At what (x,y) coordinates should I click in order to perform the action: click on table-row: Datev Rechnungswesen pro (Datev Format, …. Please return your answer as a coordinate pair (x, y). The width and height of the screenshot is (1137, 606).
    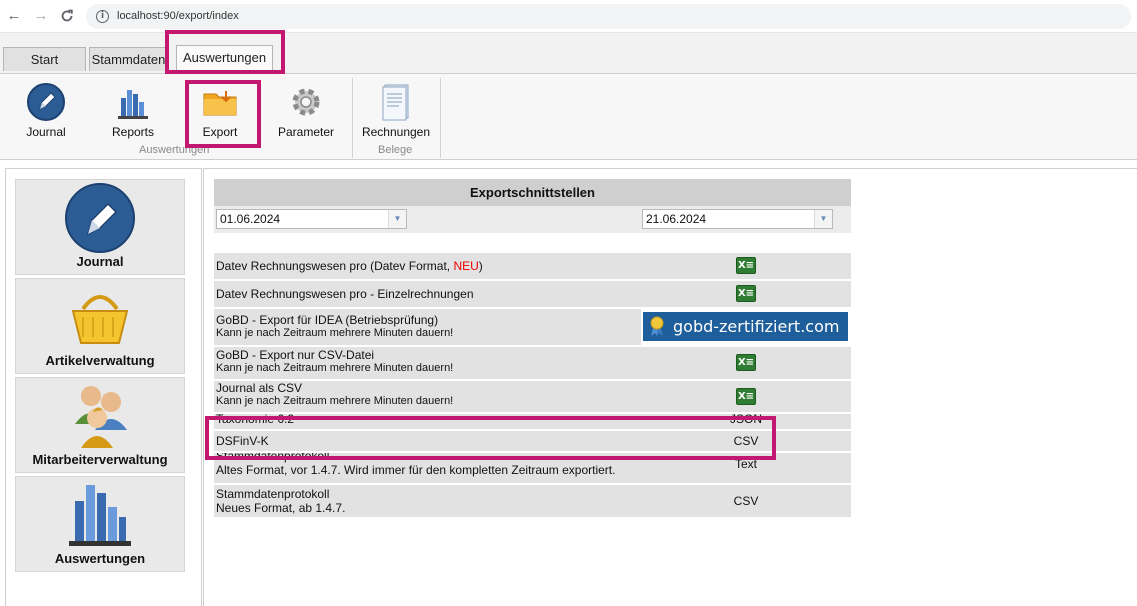
    Looking at the image, I should click on (532, 266).